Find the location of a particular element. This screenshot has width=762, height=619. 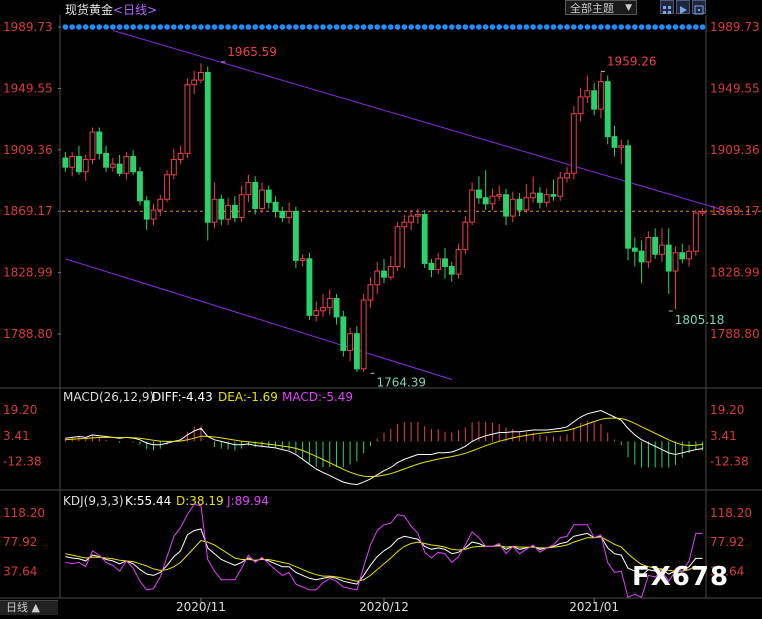

header-title: 现货黄金<日线> is located at coordinates (111, 9).